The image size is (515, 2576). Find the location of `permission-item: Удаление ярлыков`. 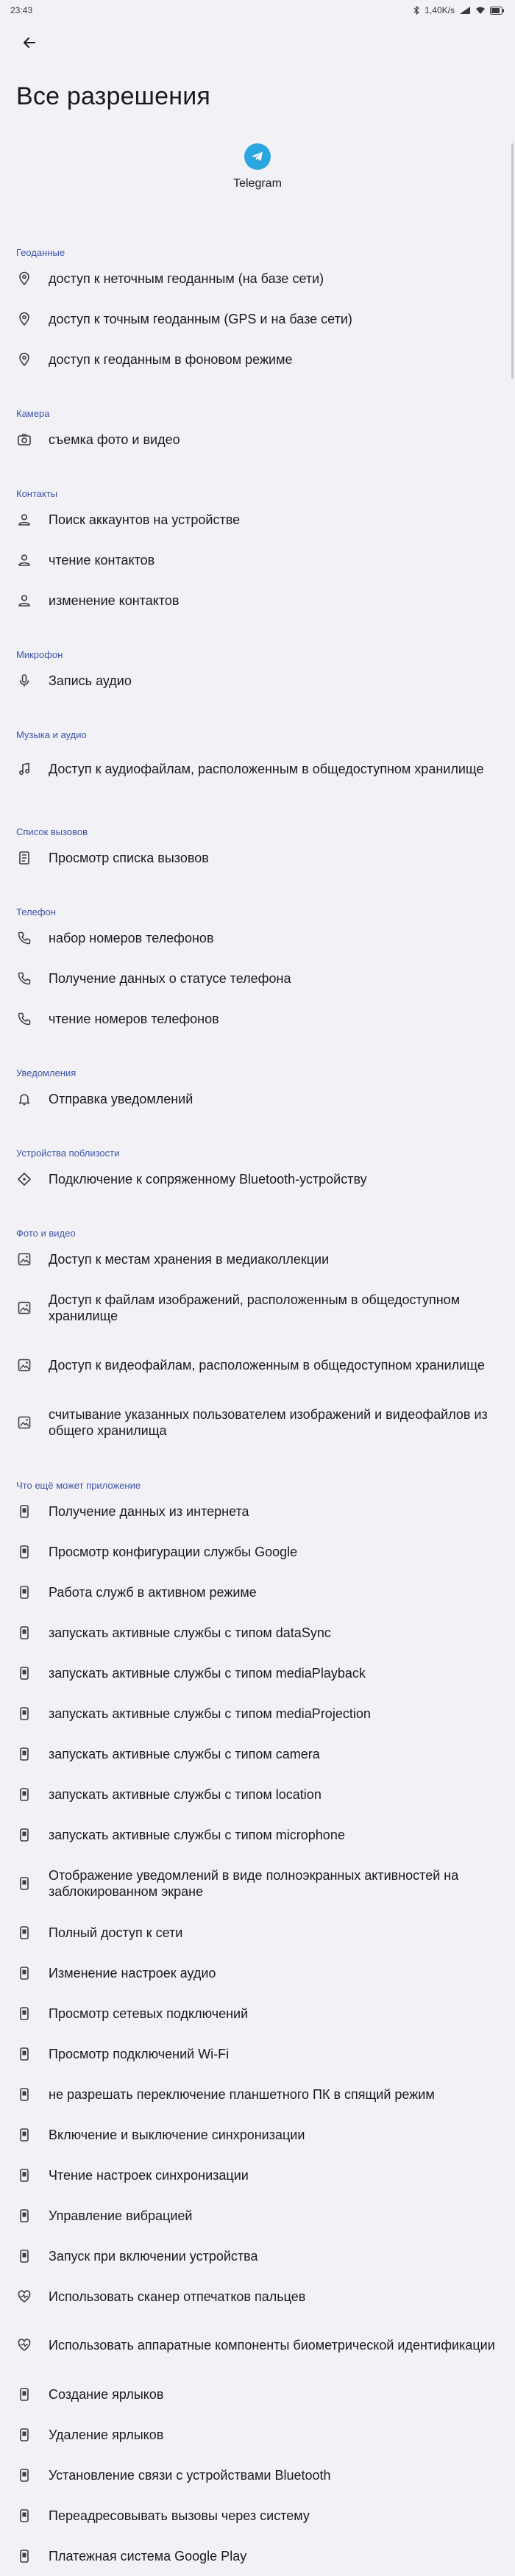

permission-item: Удаление ярлыков is located at coordinates (257, 2434).